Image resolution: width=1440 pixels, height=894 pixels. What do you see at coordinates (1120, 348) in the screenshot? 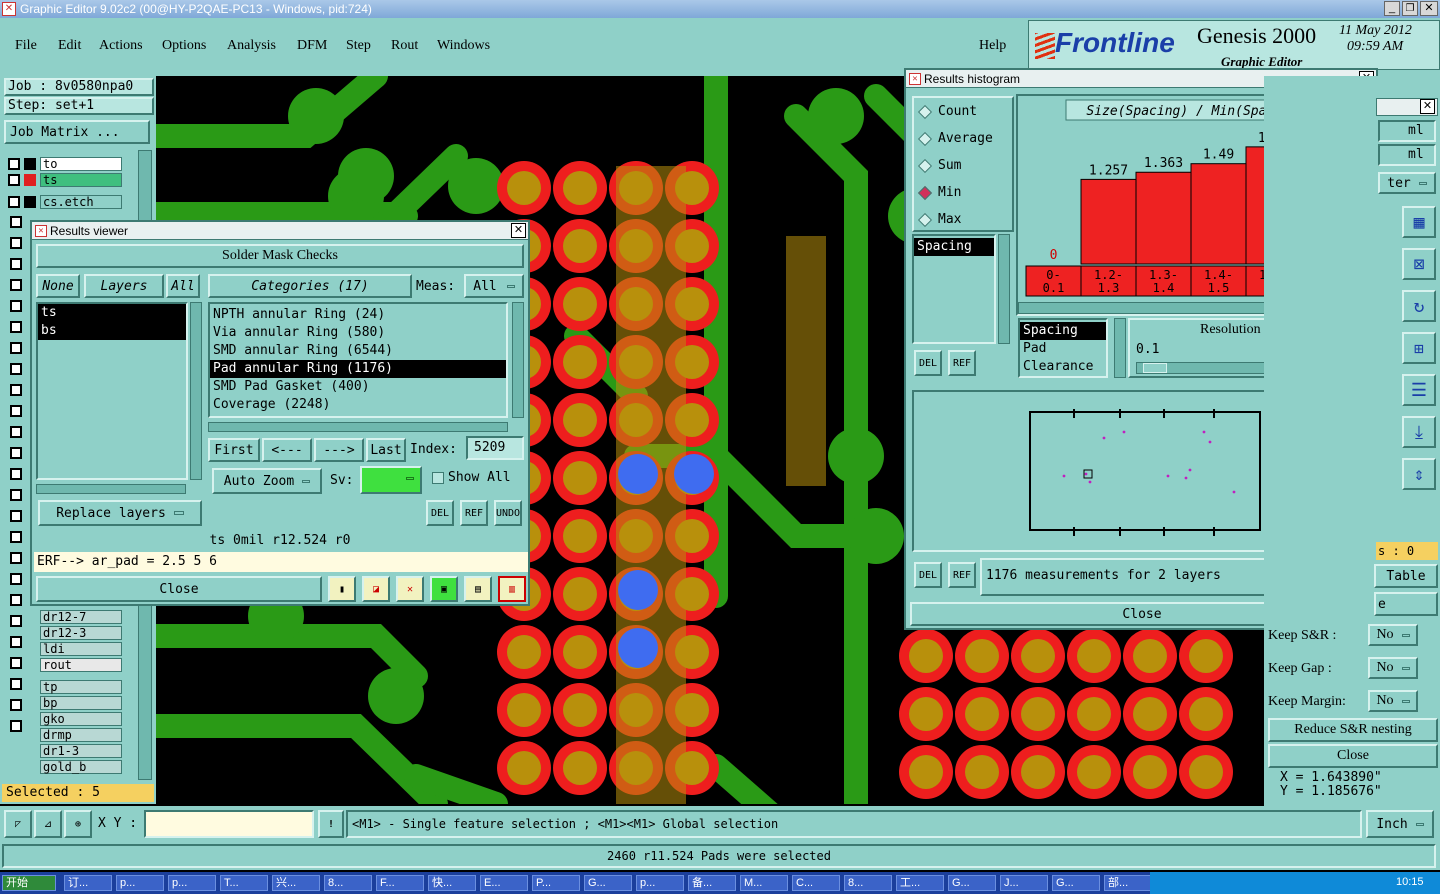
I see `param-list-scrollbar` at bounding box center [1120, 348].